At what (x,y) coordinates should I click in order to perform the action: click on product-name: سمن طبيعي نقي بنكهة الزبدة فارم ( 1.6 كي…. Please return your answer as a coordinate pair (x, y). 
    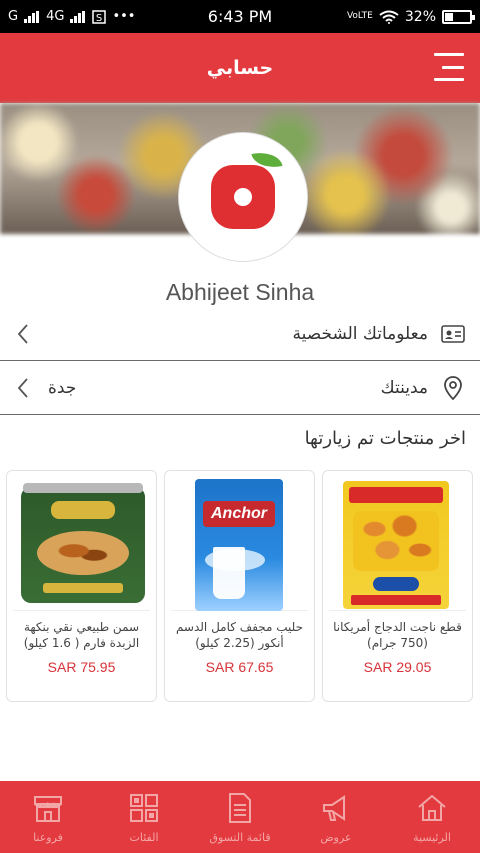
    Looking at the image, I should click on (81, 635).